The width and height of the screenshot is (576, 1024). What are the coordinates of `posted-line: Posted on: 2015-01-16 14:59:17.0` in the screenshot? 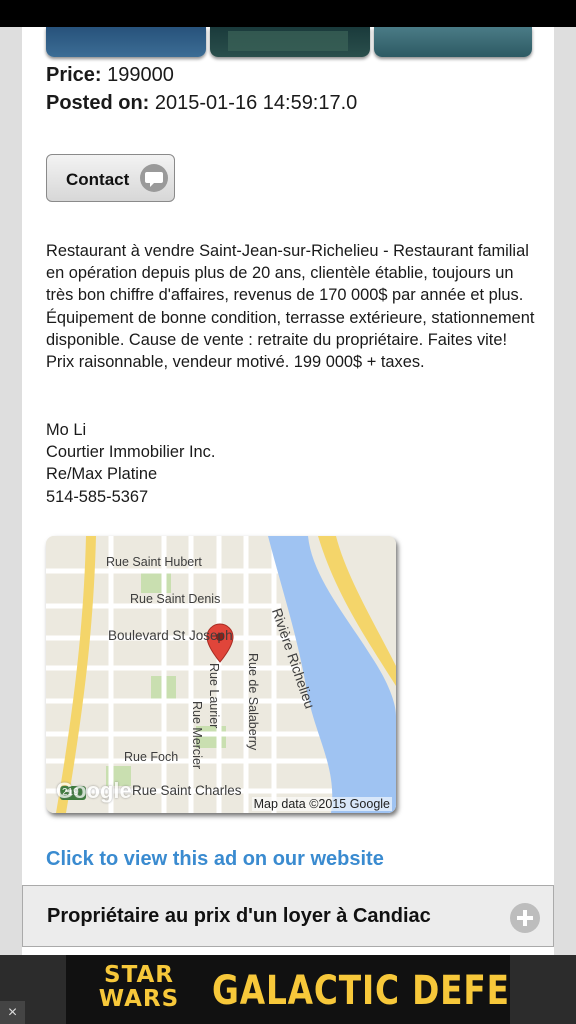 It's located at (201, 103).